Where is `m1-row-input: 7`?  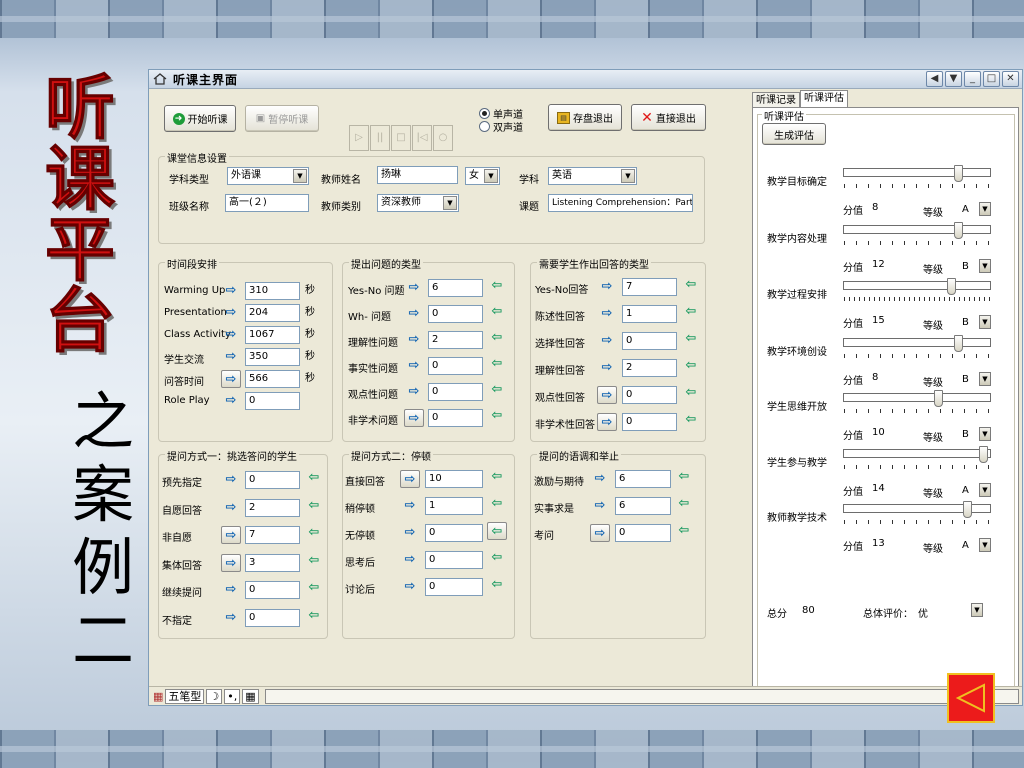
m1-row-input: 7 is located at coordinates (272, 535).